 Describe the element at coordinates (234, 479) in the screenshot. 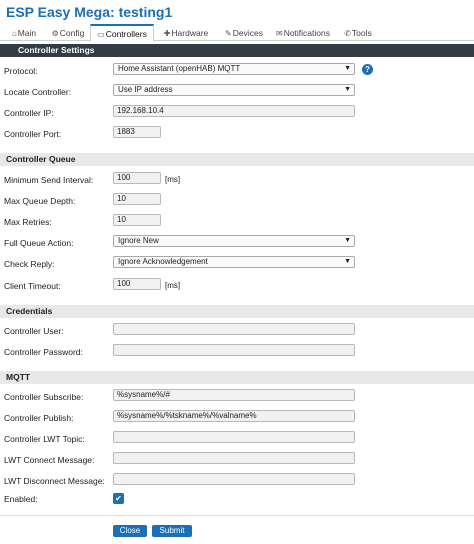

I see `lwt-disconnect-message-input` at that location.